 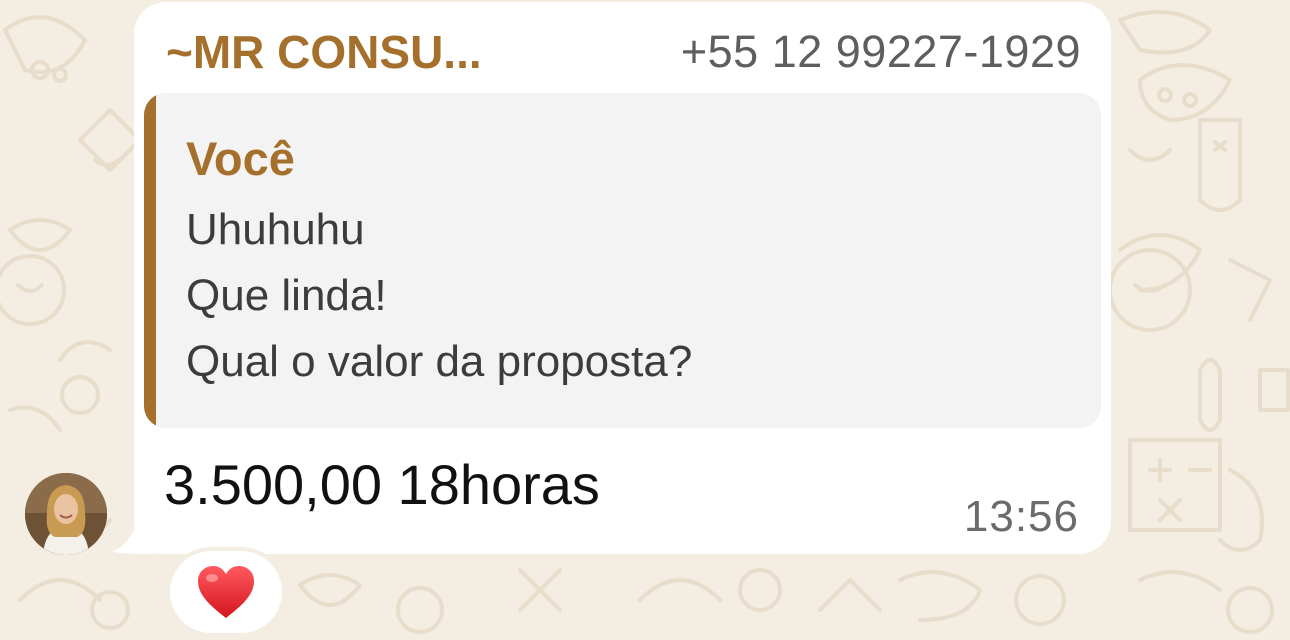 I want to click on quoted-line: Uhuhuhu, so click(x=275, y=229).